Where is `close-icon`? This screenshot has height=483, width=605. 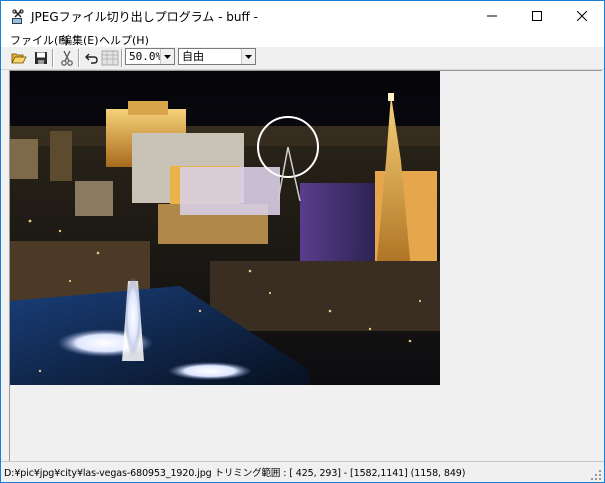 close-icon is located at coordinates (581, 16).